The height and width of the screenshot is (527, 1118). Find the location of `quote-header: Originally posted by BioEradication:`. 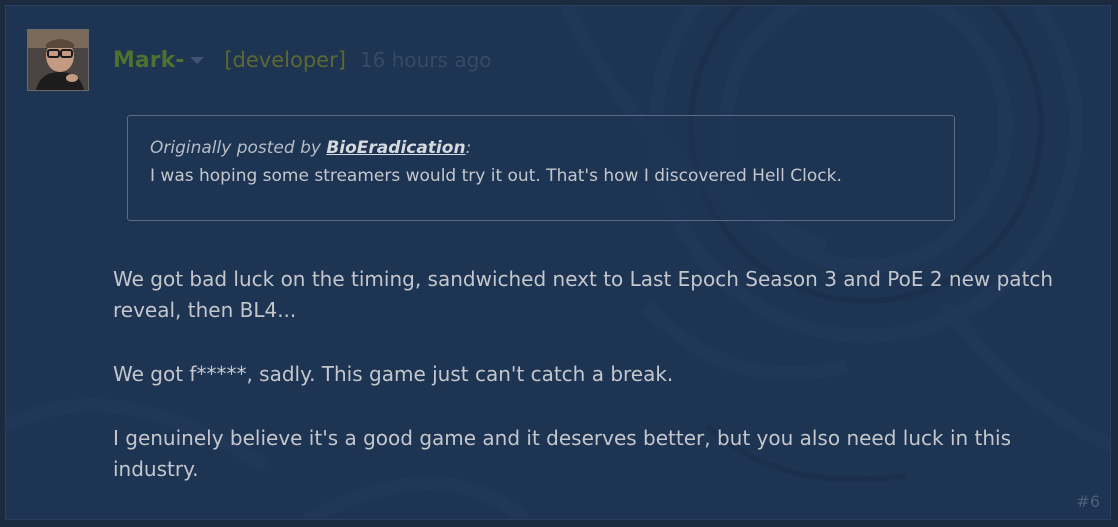

quote-header: Originally posted by BioEradication: is located at coordinates (541, 148).